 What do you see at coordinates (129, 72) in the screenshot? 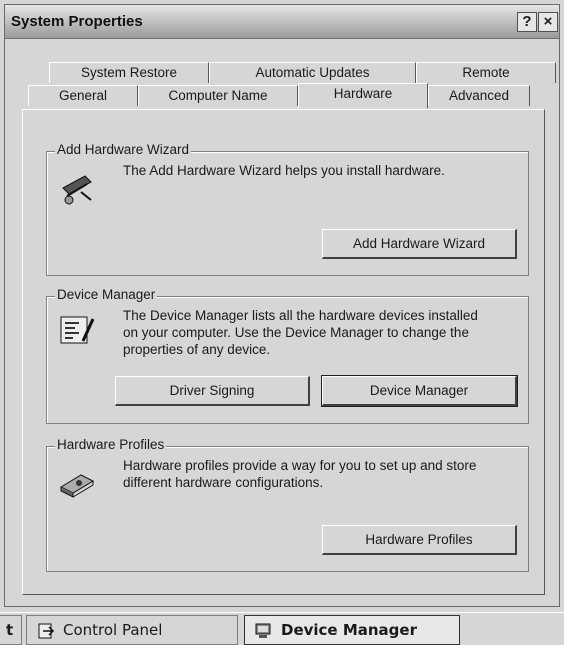
I see `tab-system-restore: System Restore` at bounding box center [129, 72].